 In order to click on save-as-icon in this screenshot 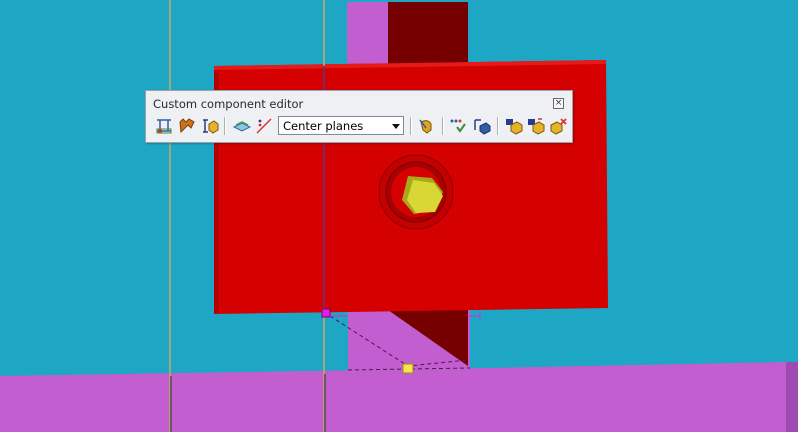, I will do `click(536, 126)`.